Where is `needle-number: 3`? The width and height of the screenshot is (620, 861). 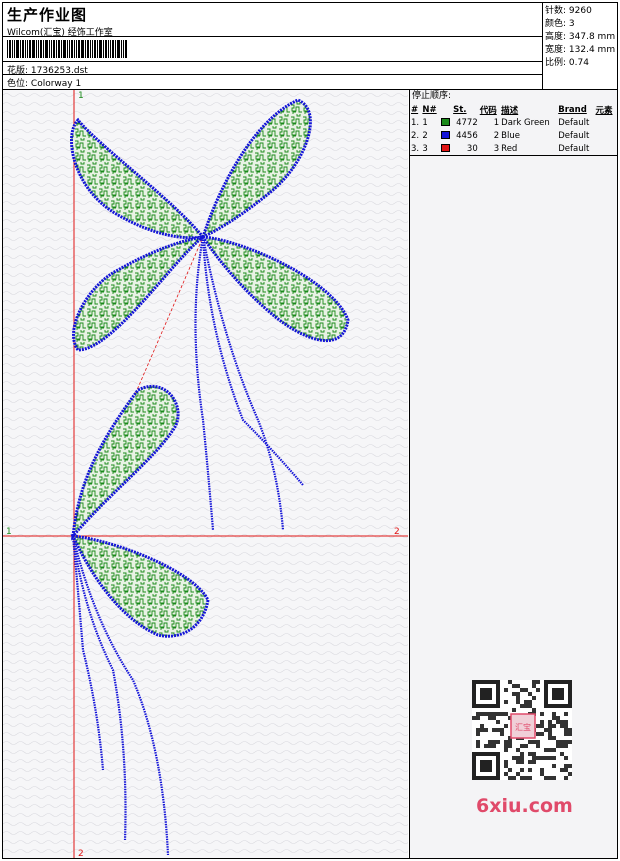 needle-number: 3 is located at coordinates (425, 148).